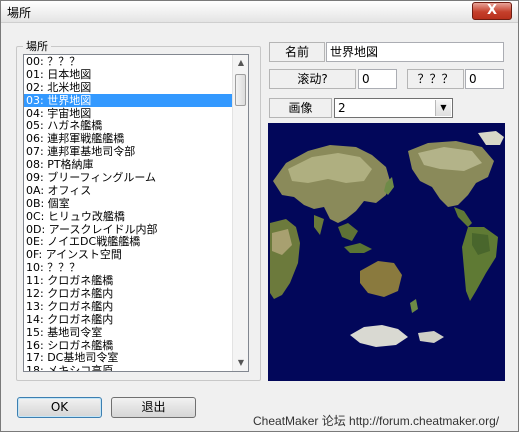  I want to click on list-item: 12: クロガネ艦内, so click(128, 293).